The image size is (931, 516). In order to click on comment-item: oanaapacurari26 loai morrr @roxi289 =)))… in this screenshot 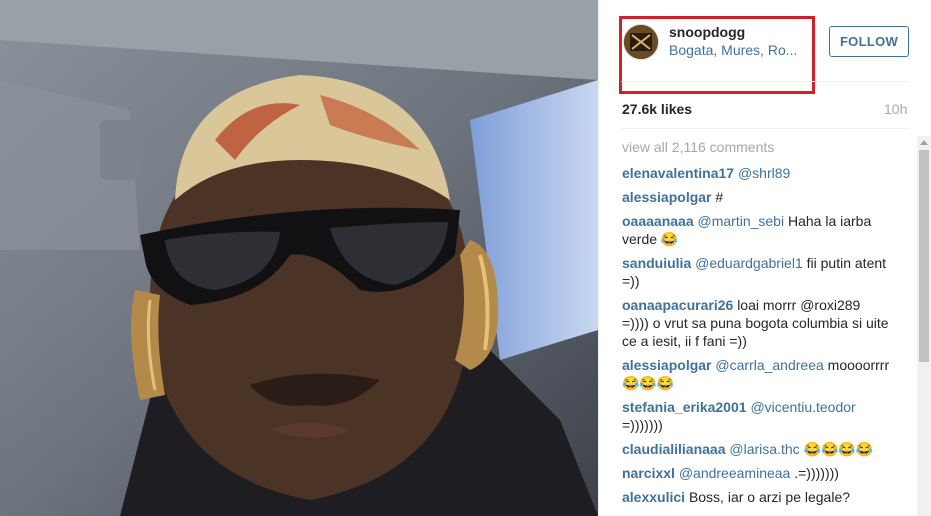, I will do `click(756, 323)`.